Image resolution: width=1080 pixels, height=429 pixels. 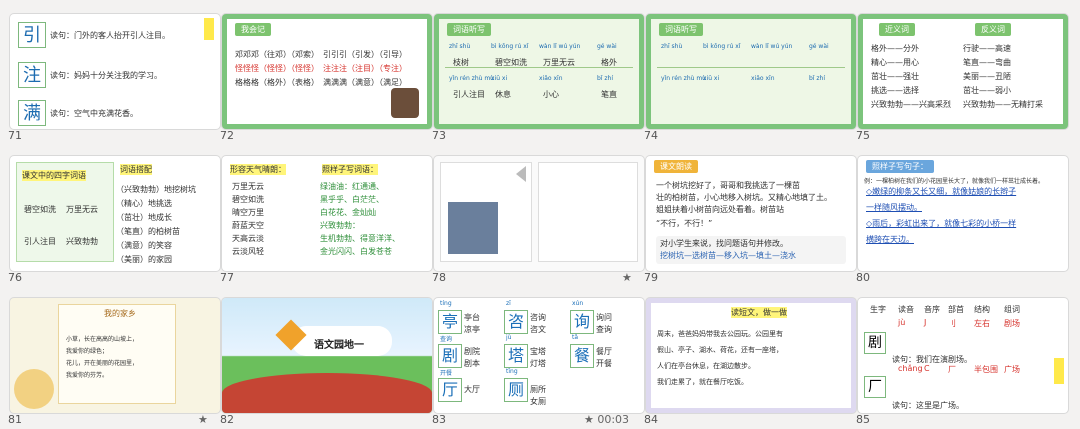 What do you see at coordinates (365, 68) in the screenshot?
I see `slide-text: 注注注（注目）（专注）` at bounding box center [365, 68].